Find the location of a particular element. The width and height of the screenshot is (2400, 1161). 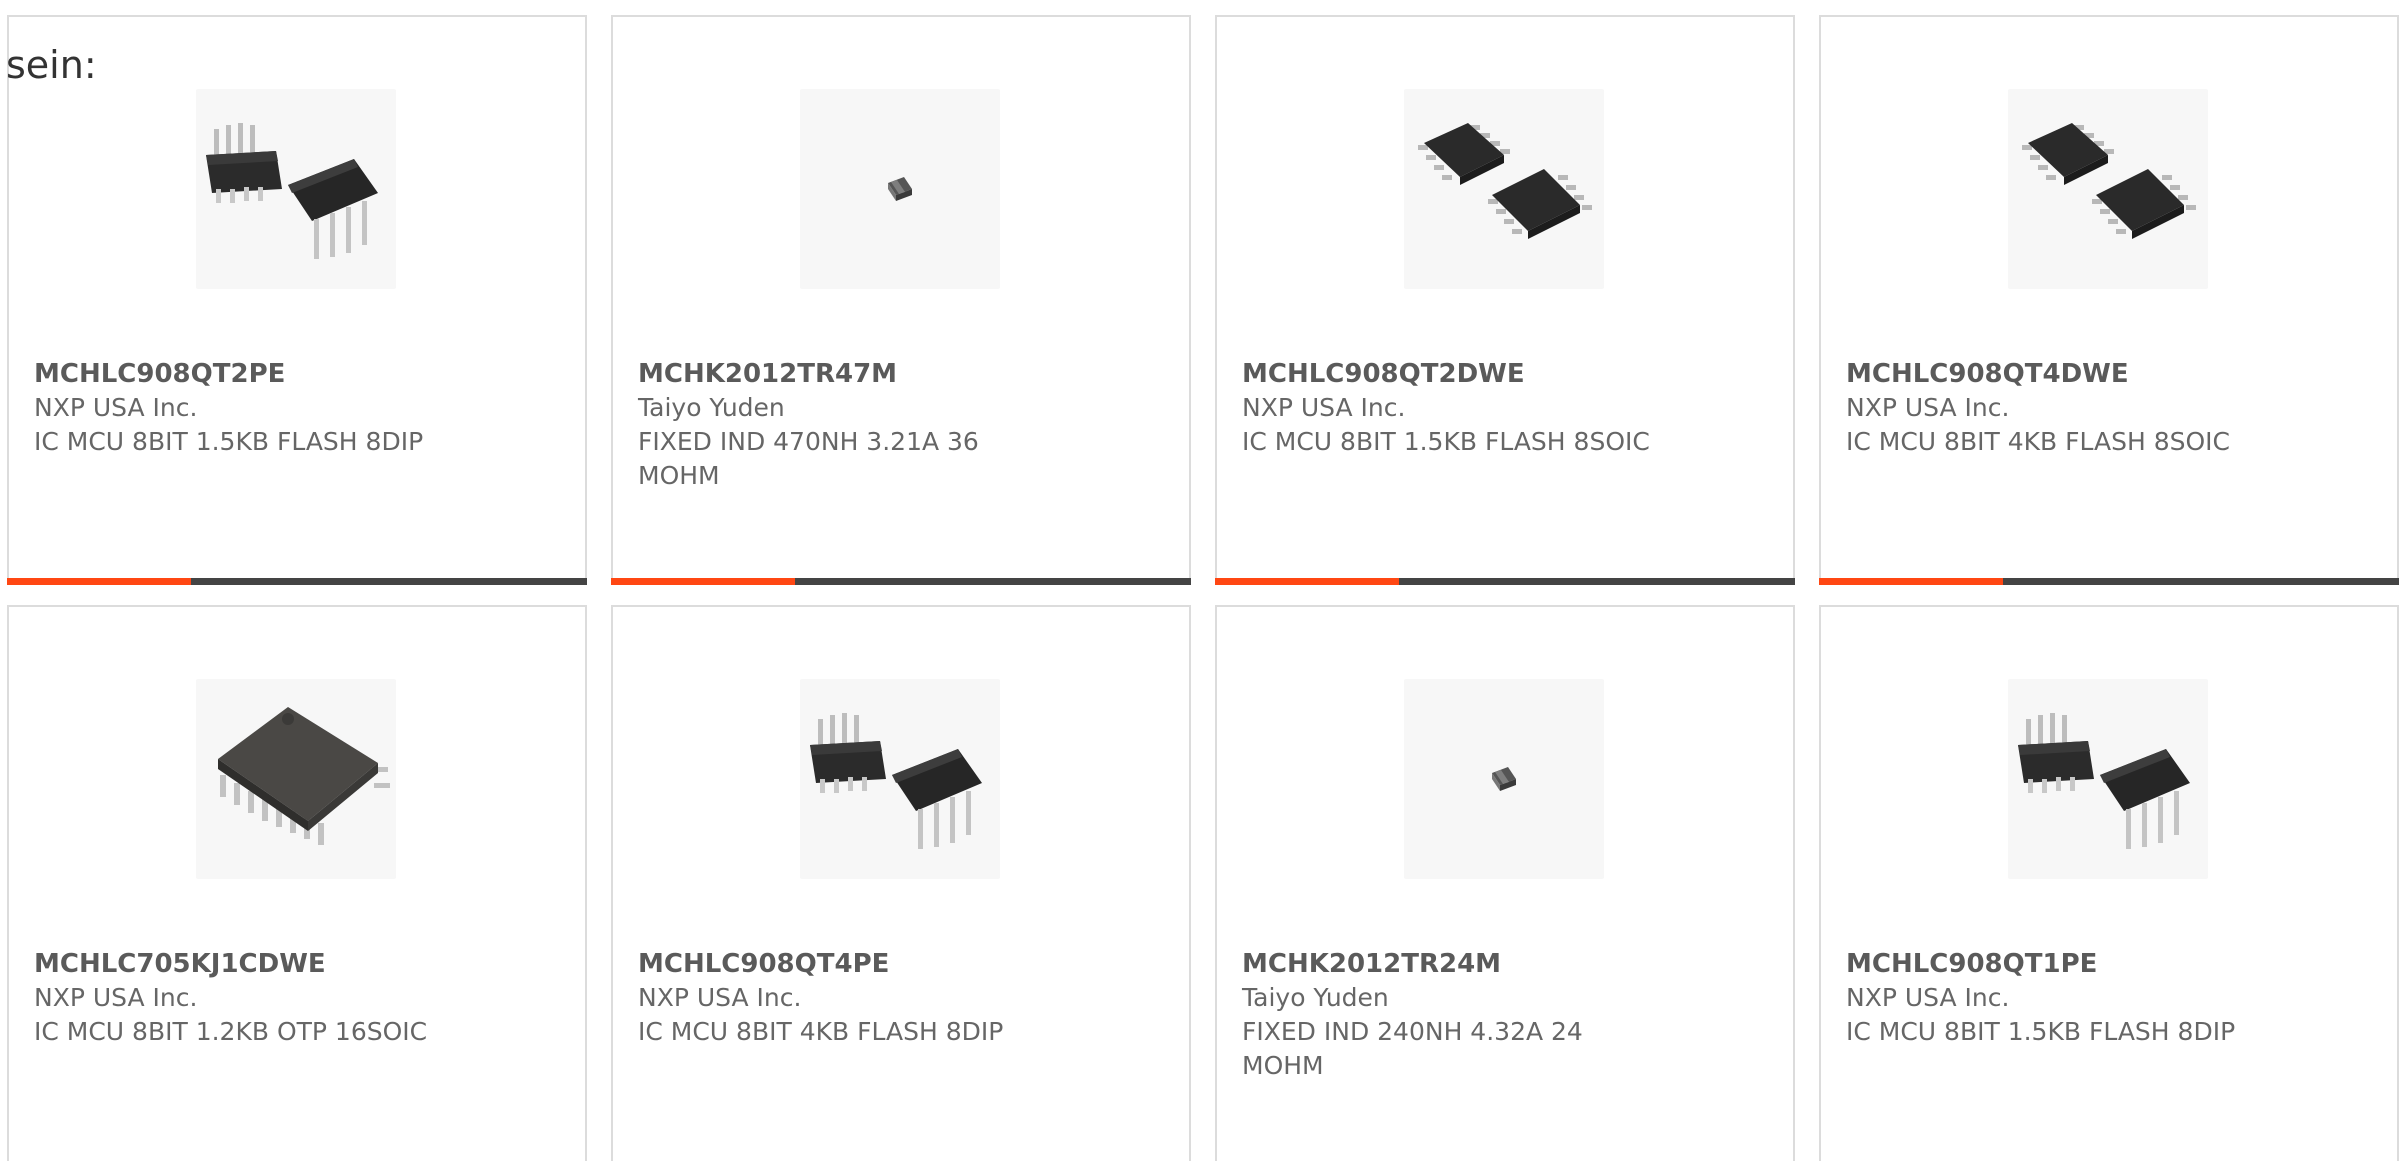

soic-16-package-icon is located at coordinates (296, 779).